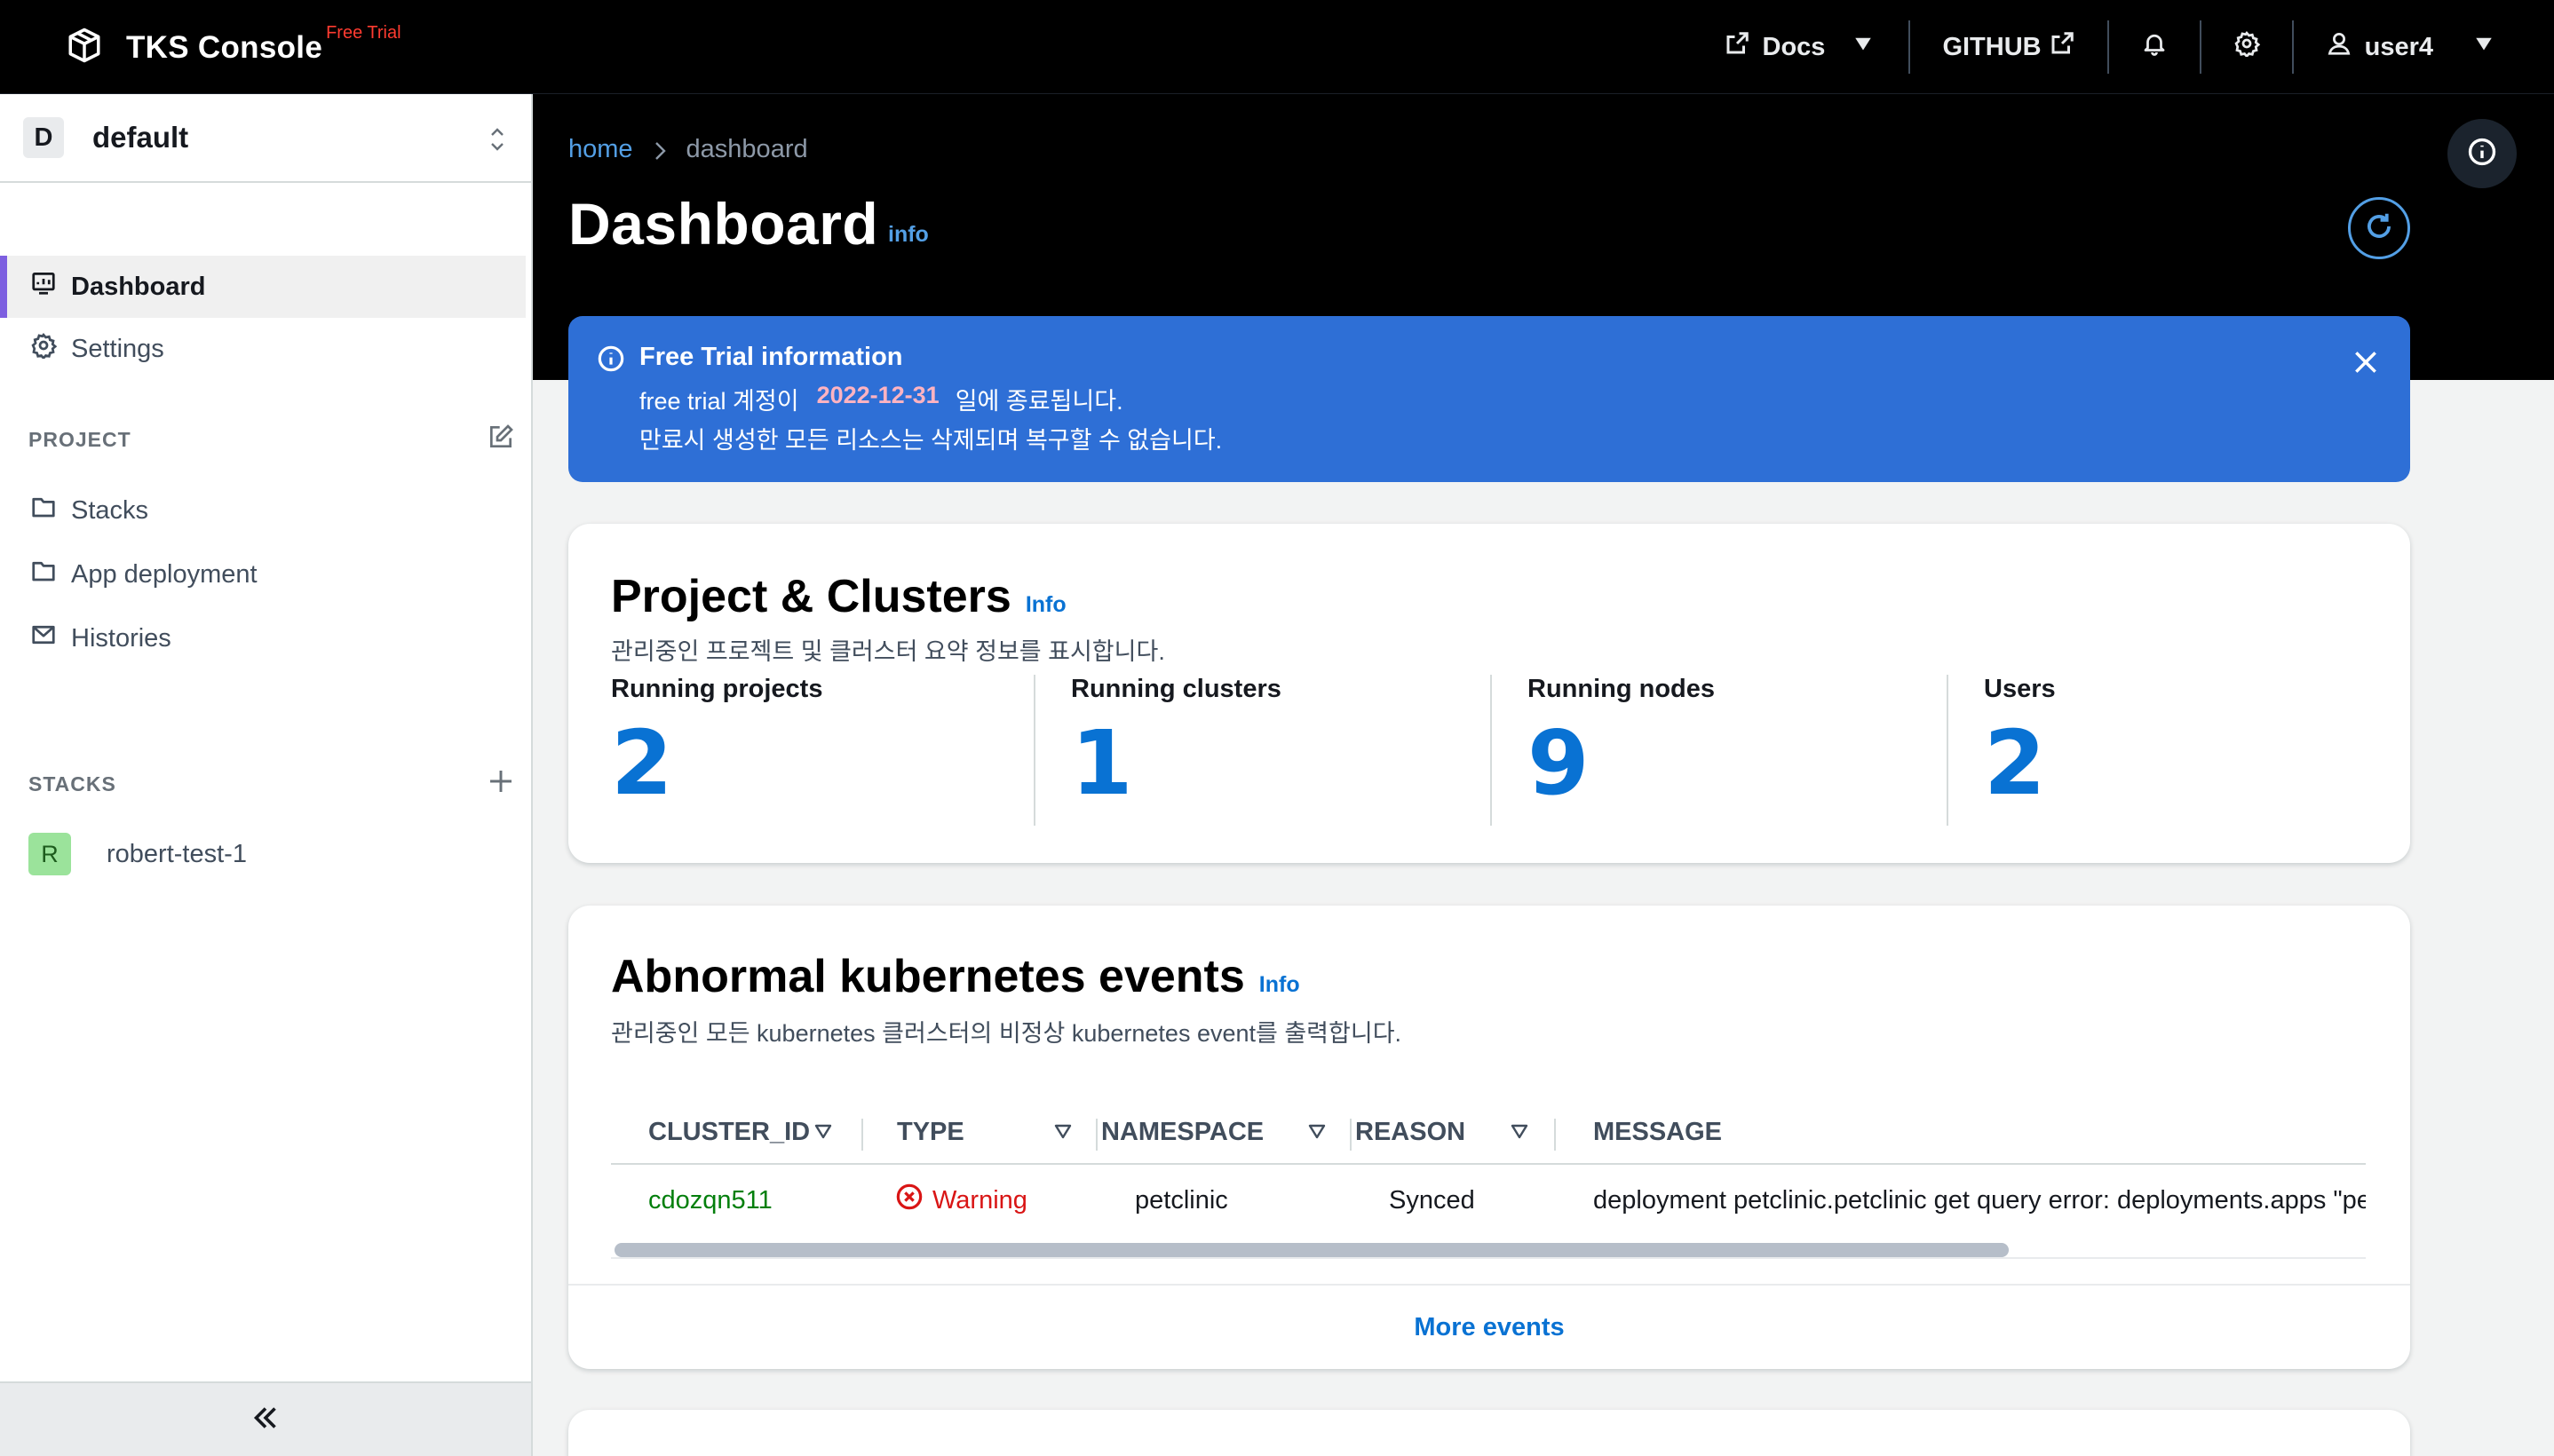 Image resolution: width=2554 pixels, height=1456 pixels. Describe the element at coordinates (931, 440) in the screenshot. I see `flash-message-line2: 만료시 생성한 모든 리소스는 삭제되며 복구할 수 없습니다.` at that location.